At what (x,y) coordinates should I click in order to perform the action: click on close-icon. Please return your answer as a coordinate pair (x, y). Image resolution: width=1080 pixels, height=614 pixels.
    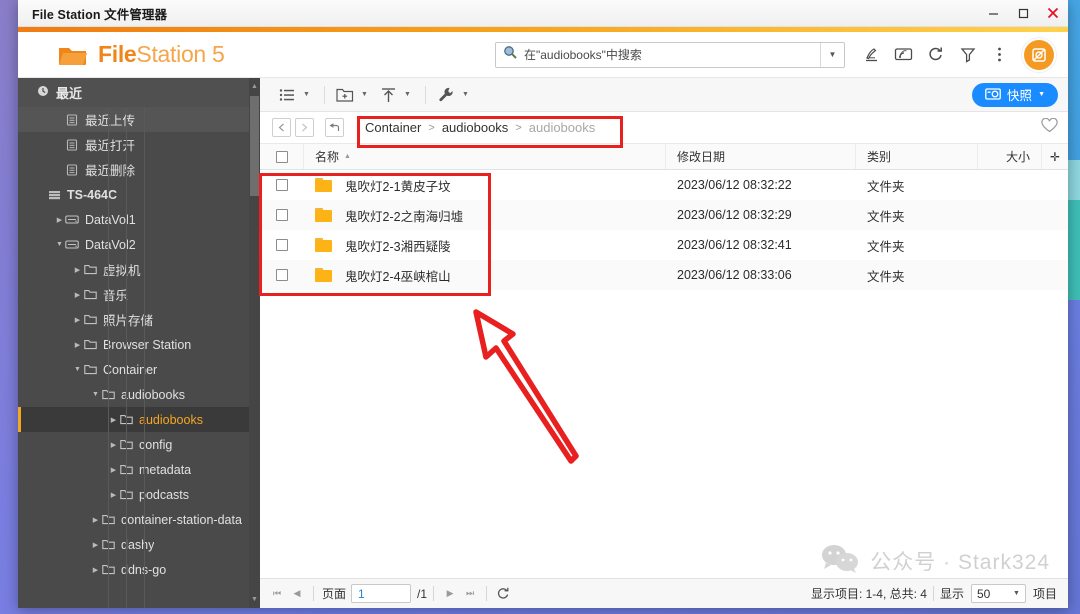
    Looking at the image, I should click on (1053, 13).